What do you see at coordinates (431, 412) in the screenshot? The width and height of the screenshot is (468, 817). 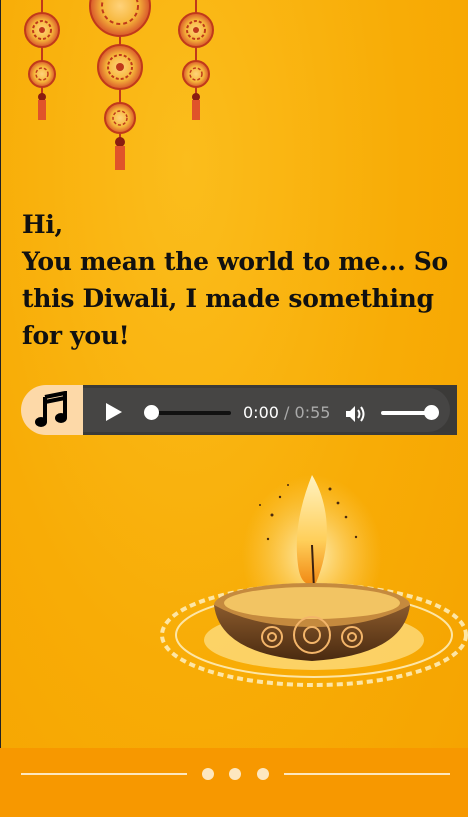 I see `volume-thumb` at bounding box center [431, 412].